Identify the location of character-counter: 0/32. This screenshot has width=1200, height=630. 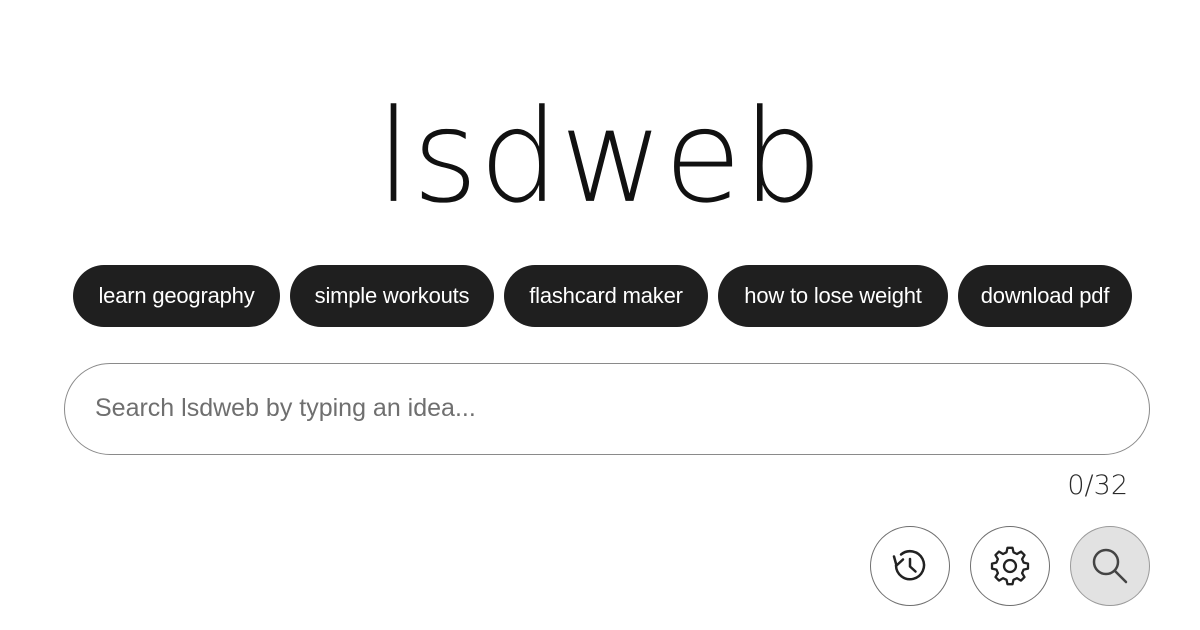
(1097, 485).